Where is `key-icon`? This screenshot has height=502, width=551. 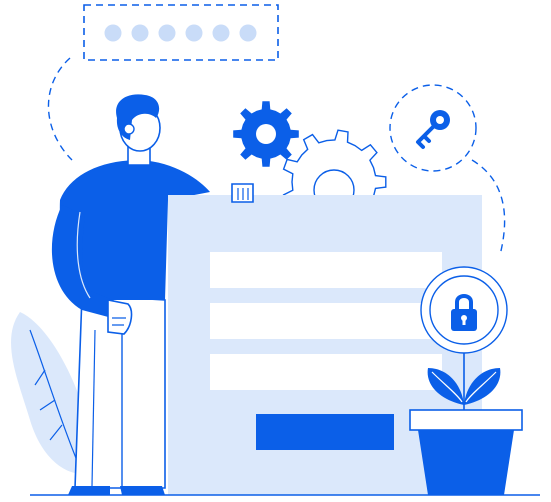
key-icon is located at coordinates (433, 129).